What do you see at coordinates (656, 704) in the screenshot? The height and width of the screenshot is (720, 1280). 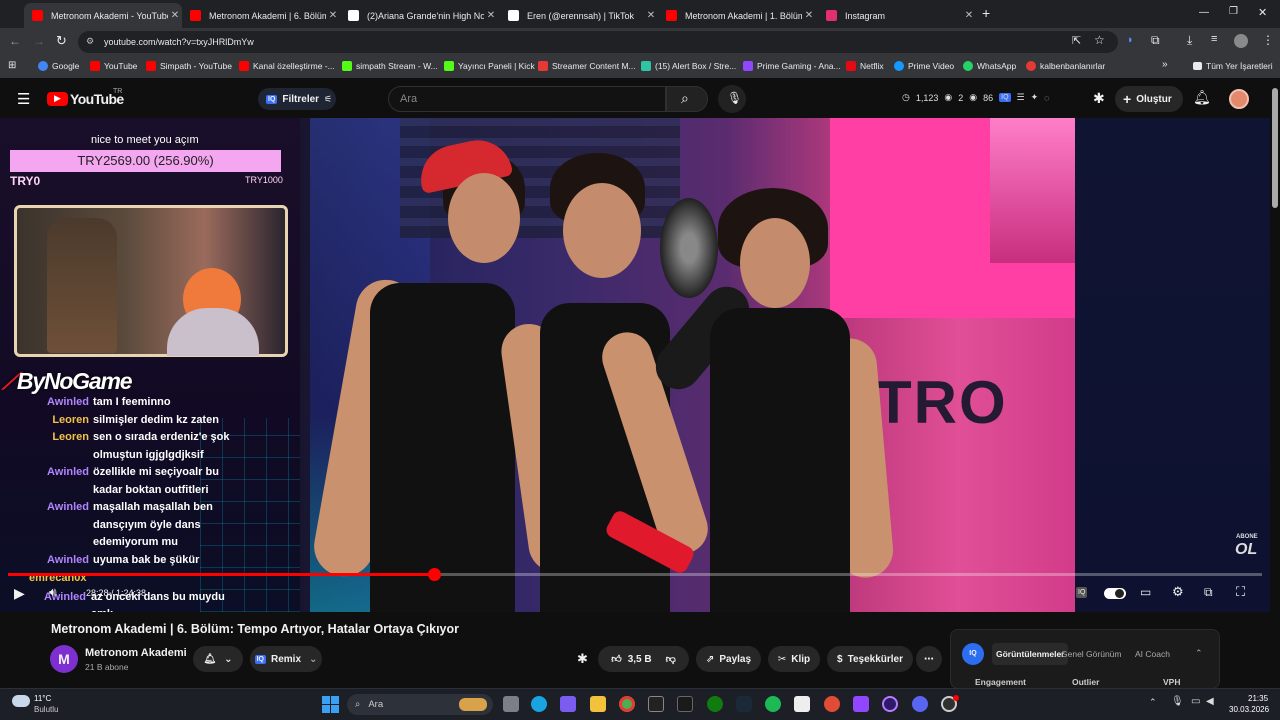 I see `epic-games-icon` at bounding box center [656, 704].